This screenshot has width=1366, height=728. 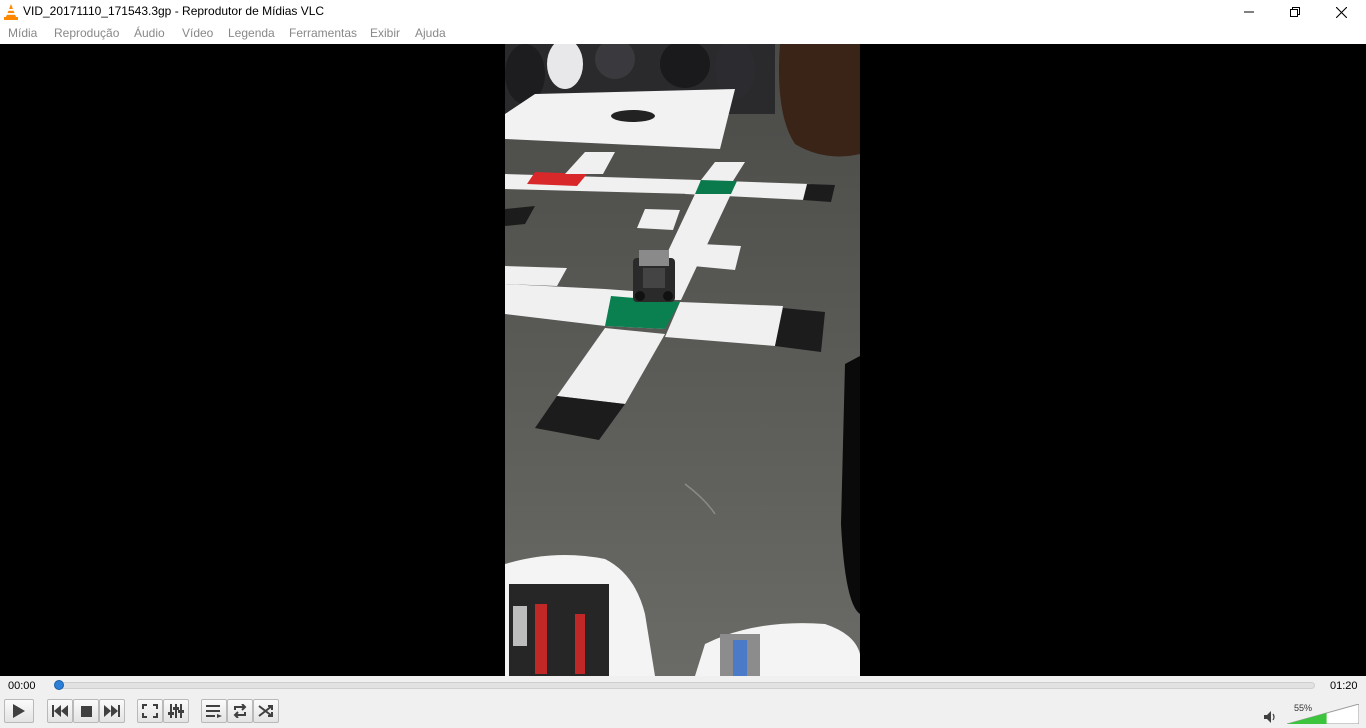 What do you see at coordinates (685, 685) in the screenshot?
I see `seek-bar` at bounding box center [685, 685].